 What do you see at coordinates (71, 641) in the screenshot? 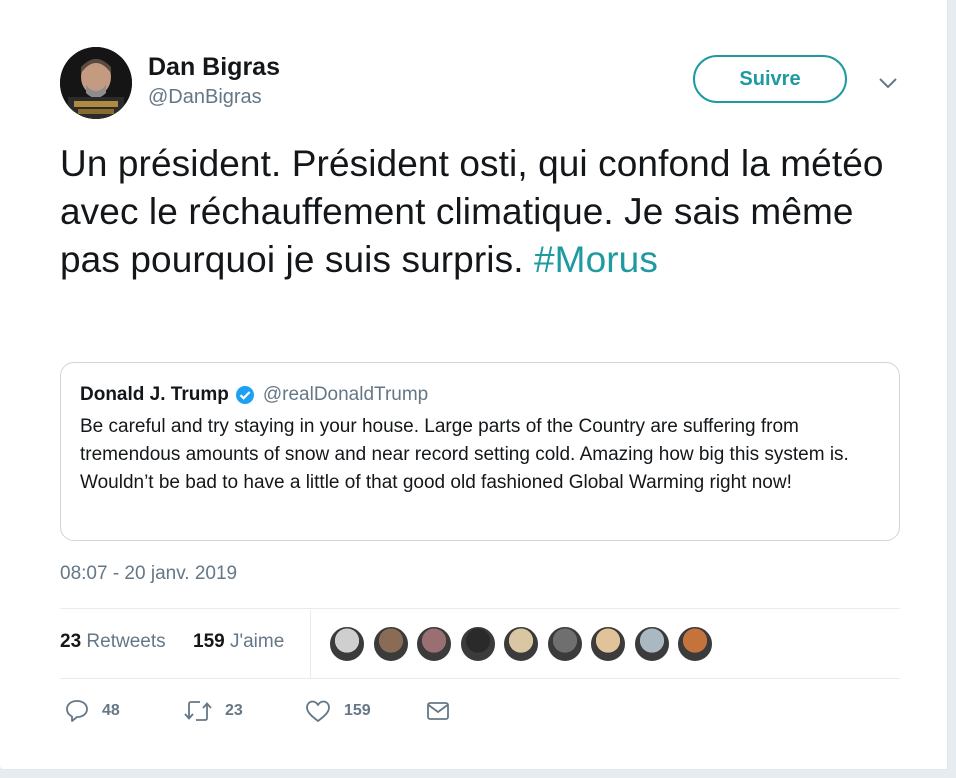
I see `retweets-count: 23` at bounding box center [71, 641].